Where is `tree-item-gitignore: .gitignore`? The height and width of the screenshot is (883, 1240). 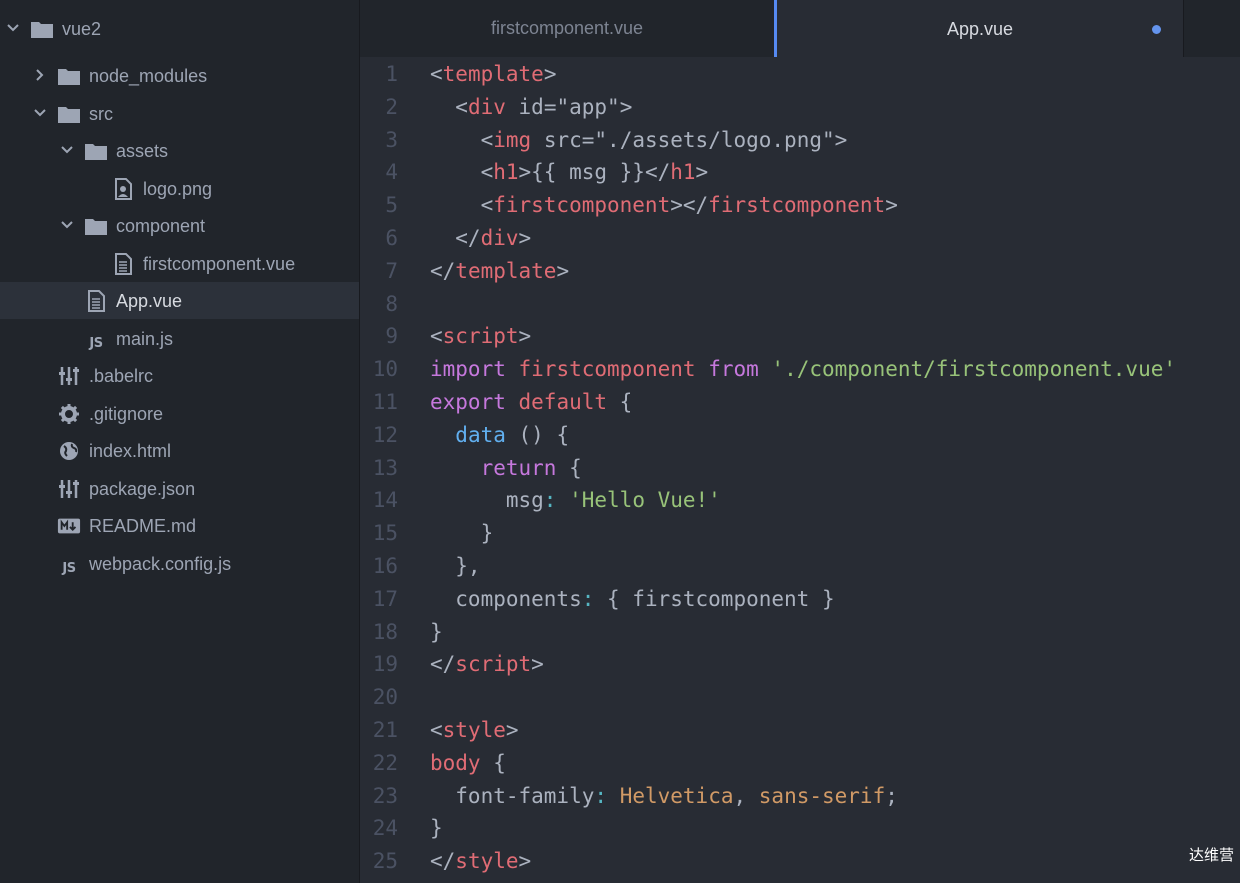
tree-item-gitignore: .gitignore is located at coordinates (179, 413).